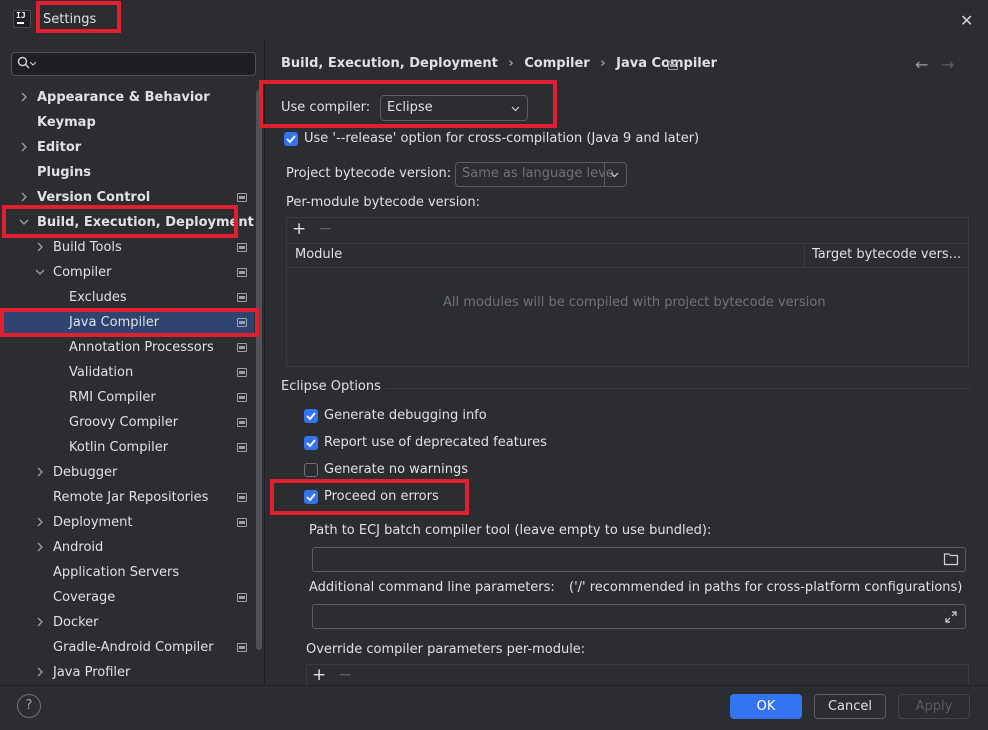 This screenshot has width=988, height=730. I want to click on proceed-on-errors-checkbox, so click(311, 497).